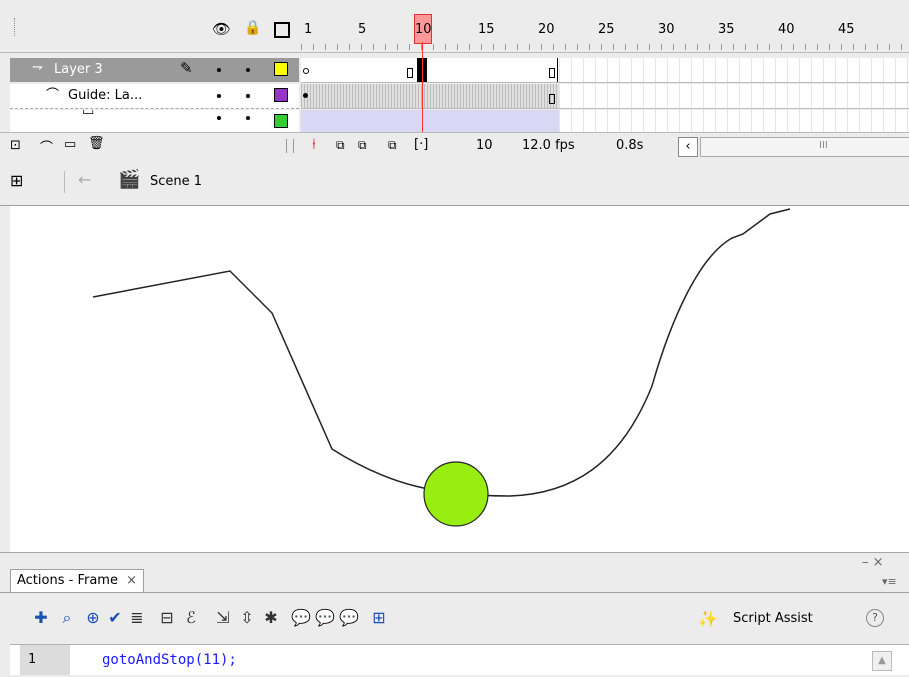 The height and width of the screenshot is (677, 909). What do you see at coordinates (115, 618) in the screenshot?
I see `check-syntax-icon: ✔` at bounding box center [115, 618].